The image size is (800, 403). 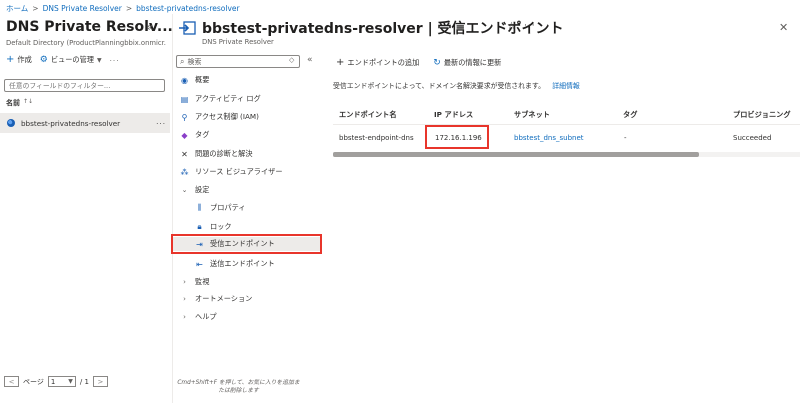 I want to click on search-icon: ⌕, so click(x=182, y=61).